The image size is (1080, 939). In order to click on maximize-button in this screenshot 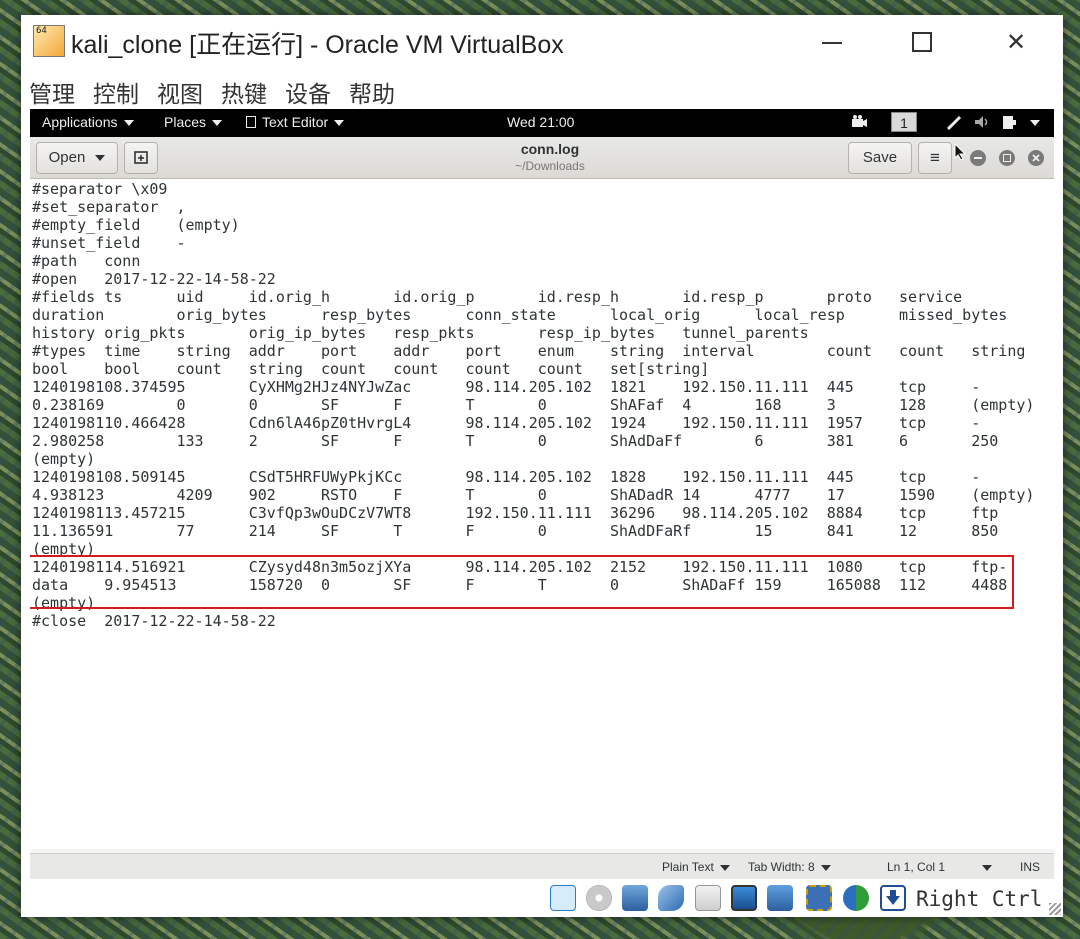, I will do `click(922, 42)`.